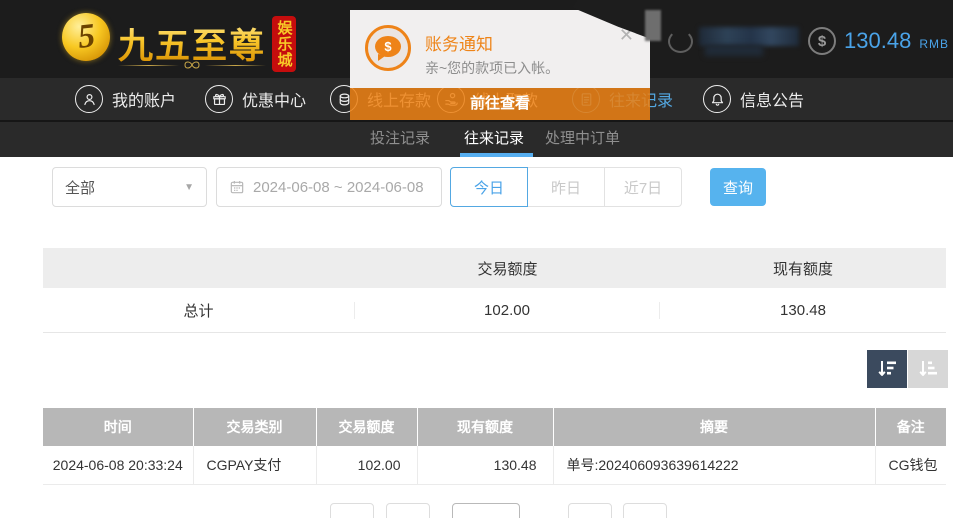  I want to click on balance-amount: 130.48, so click(878, 40).